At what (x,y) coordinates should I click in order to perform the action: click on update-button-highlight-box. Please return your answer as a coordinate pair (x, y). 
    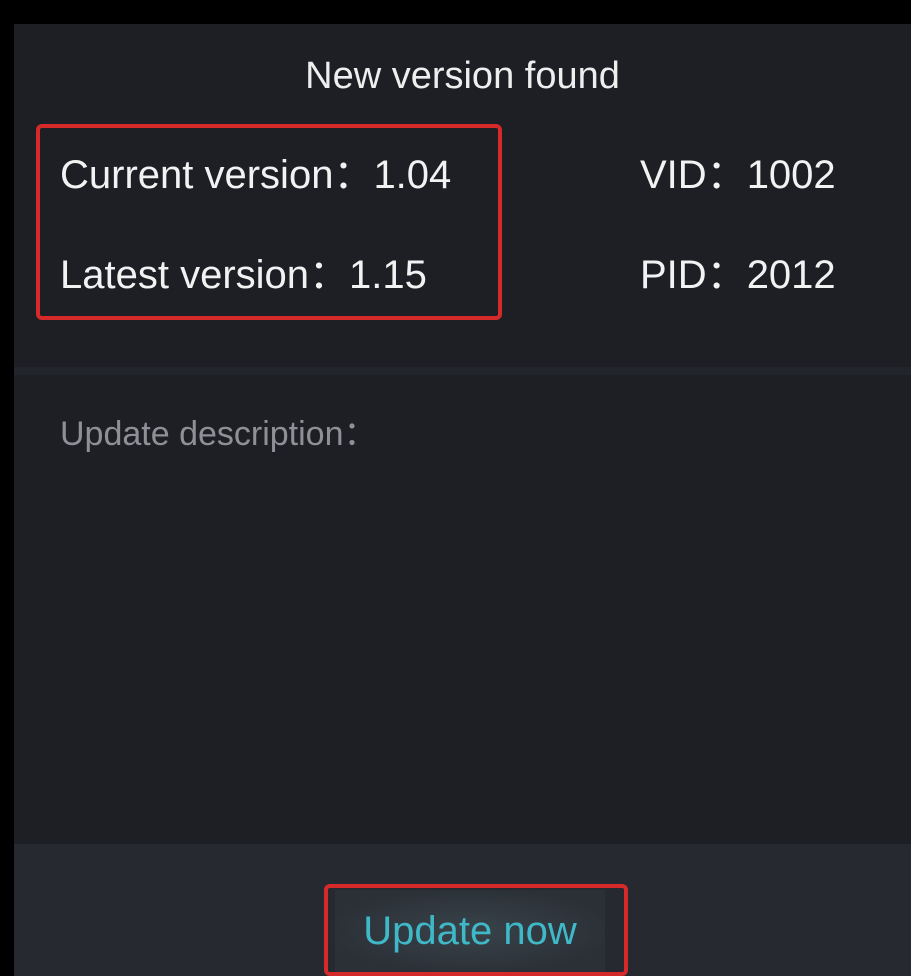
    Looking at the image, I should click on (476, 930).